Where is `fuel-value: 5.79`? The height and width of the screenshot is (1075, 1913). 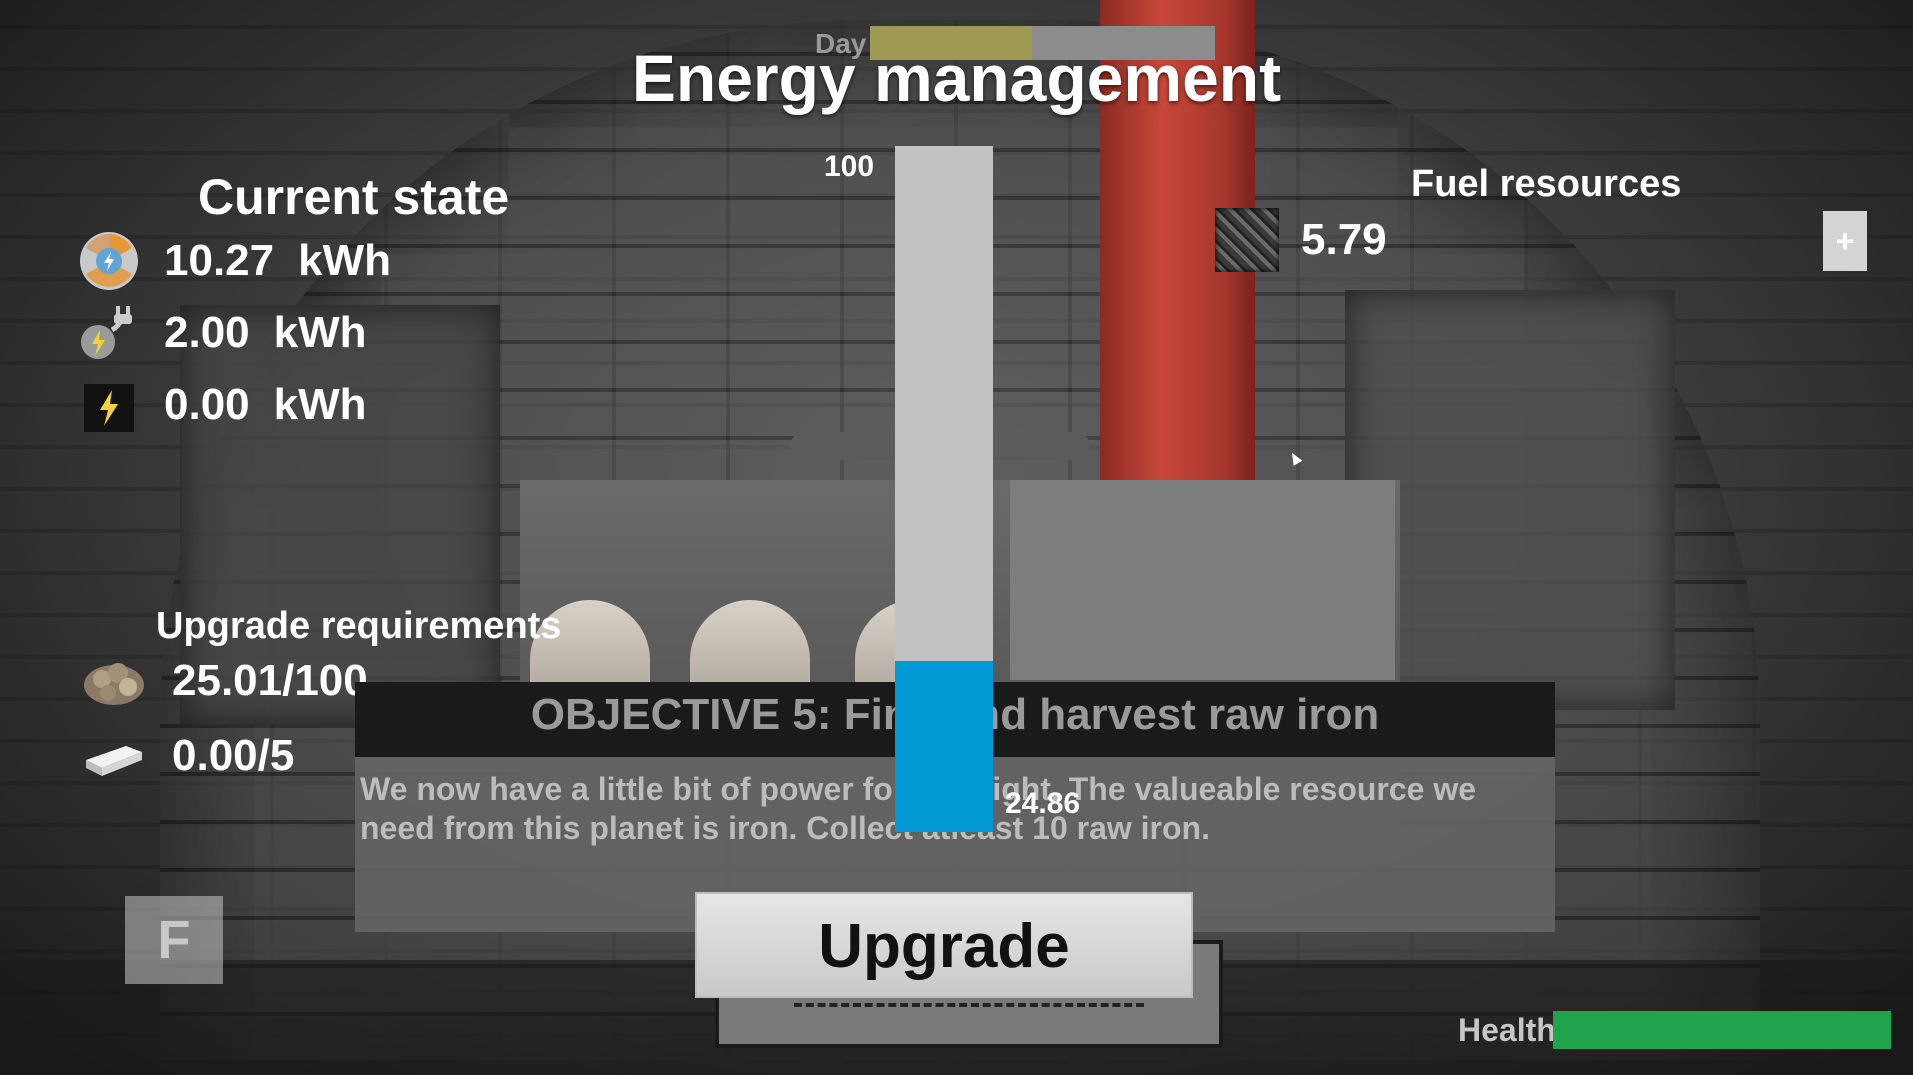 fuel-value: 5.79 is located at coordinates (1344, 239).